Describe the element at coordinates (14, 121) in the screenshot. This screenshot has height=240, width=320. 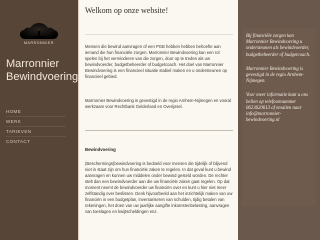
I see `nav-item-label: WERK` at that location.